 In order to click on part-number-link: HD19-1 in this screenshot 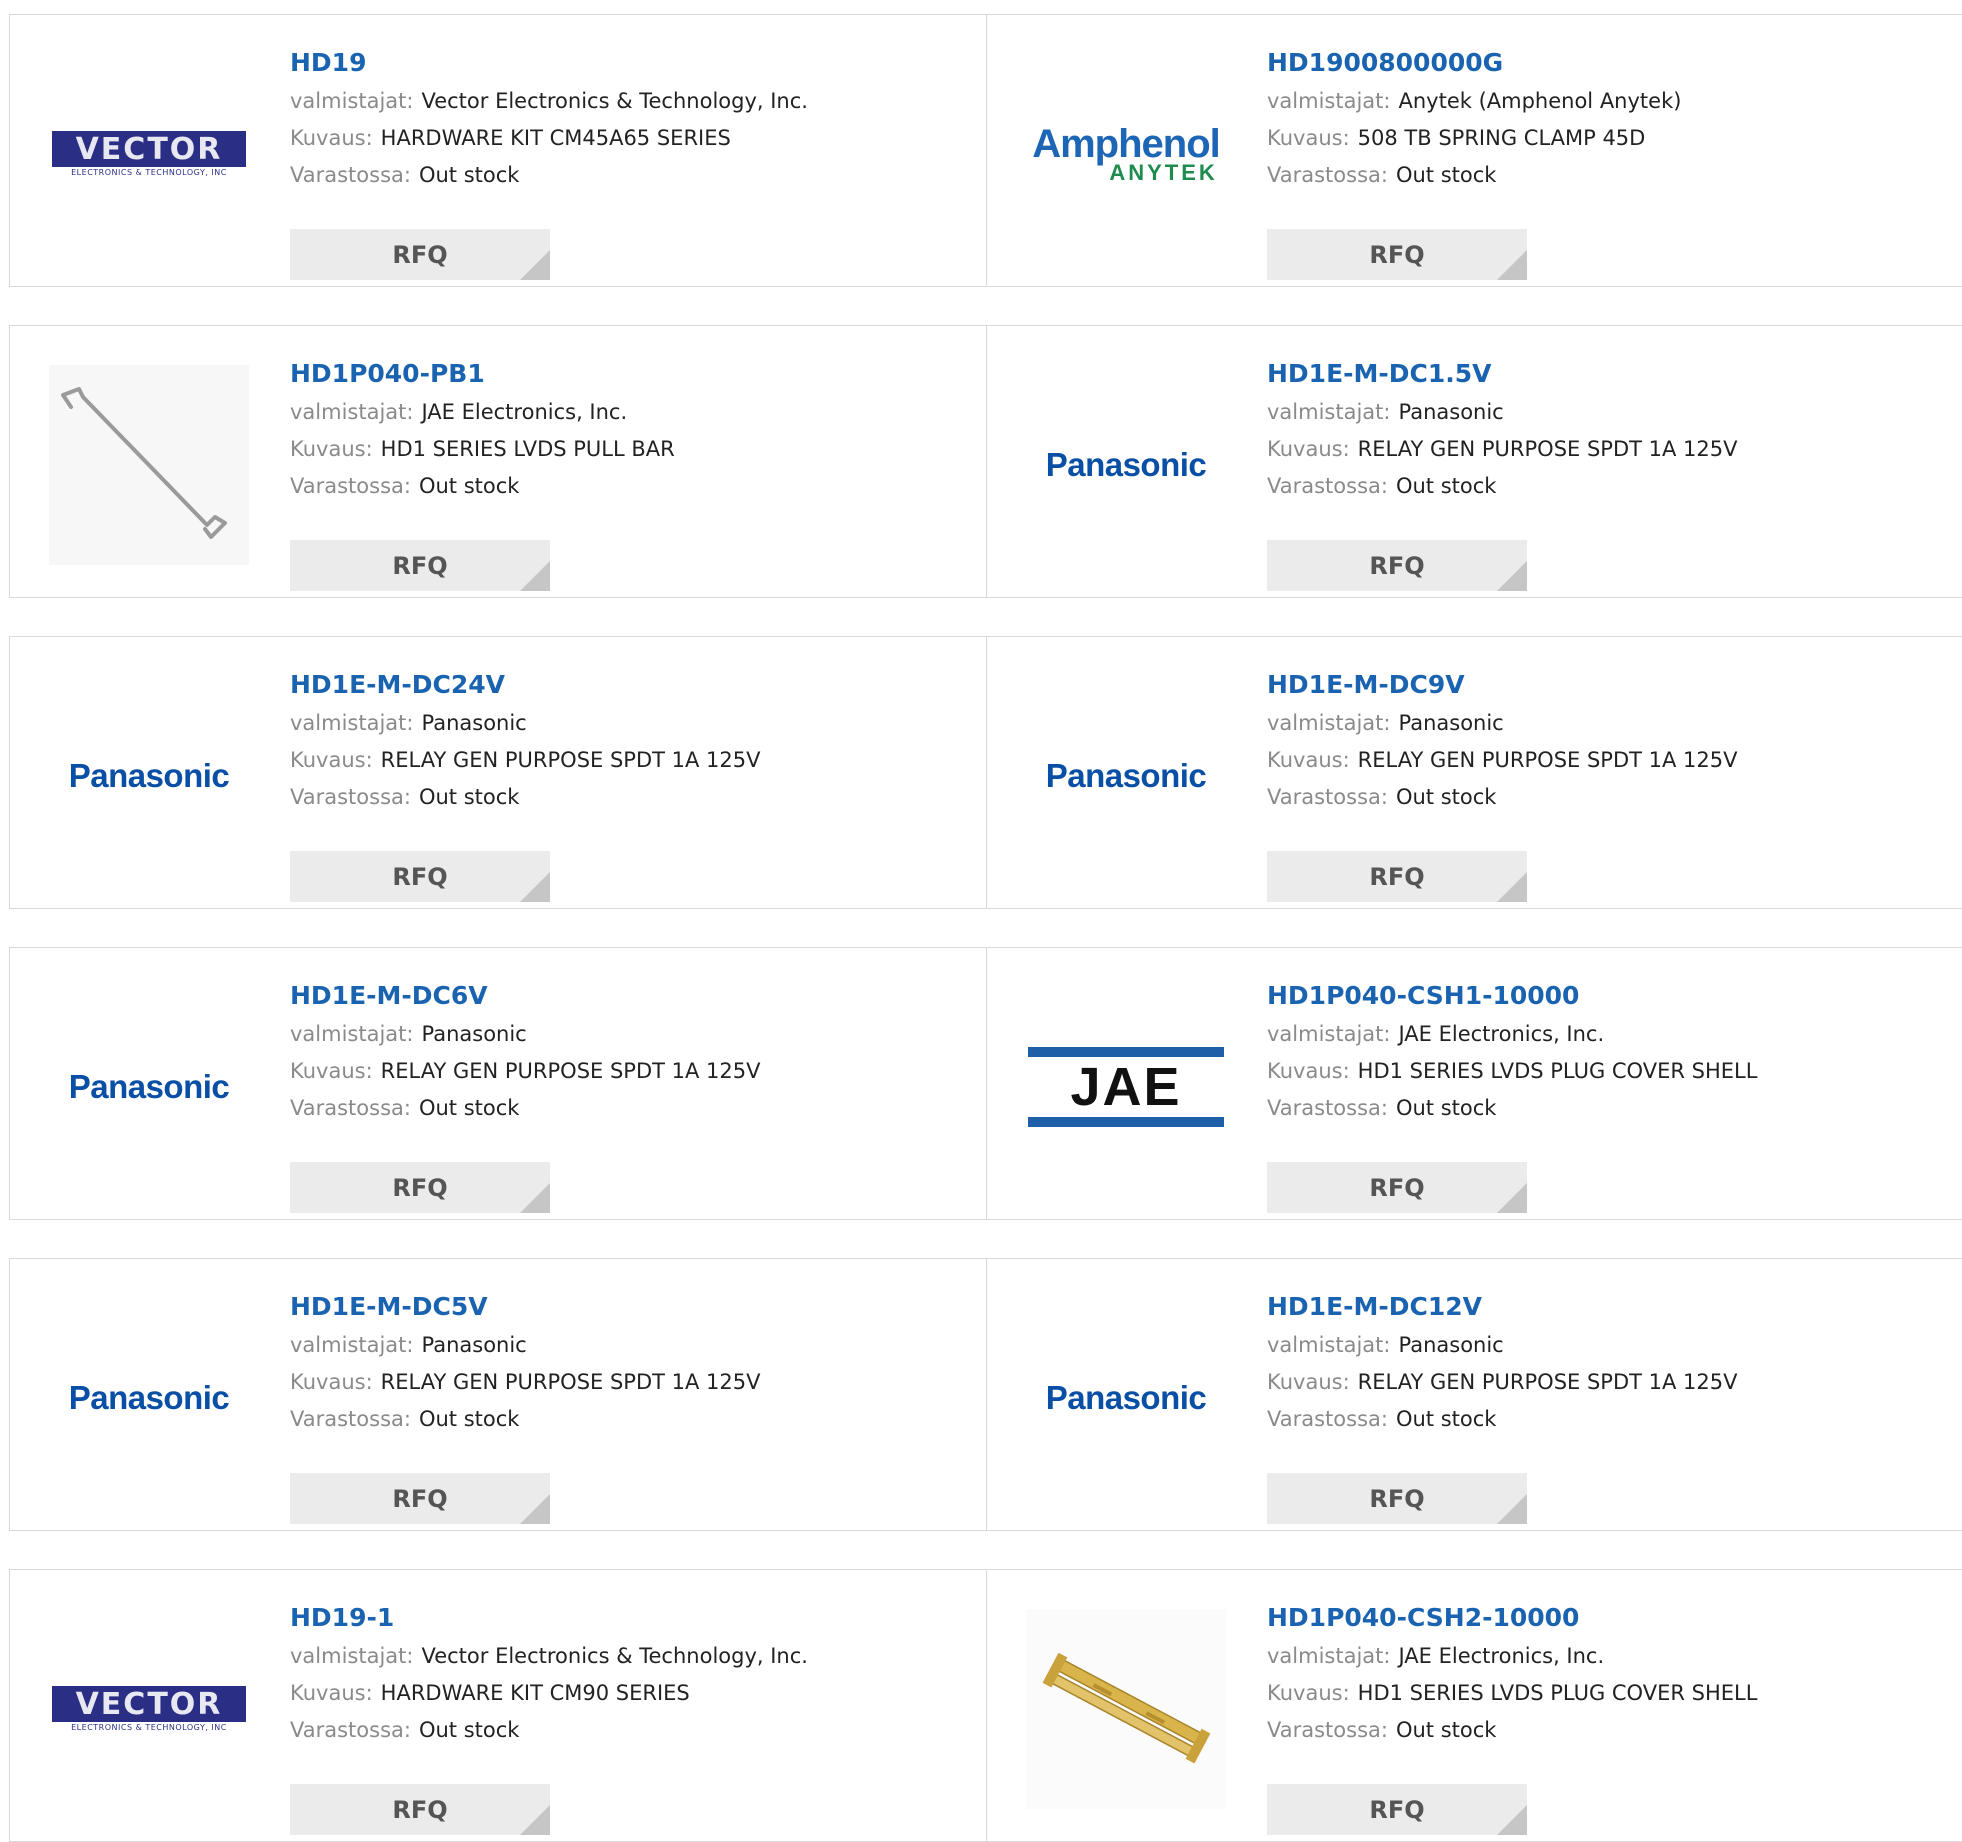, I will do `click(549, 1619)`.